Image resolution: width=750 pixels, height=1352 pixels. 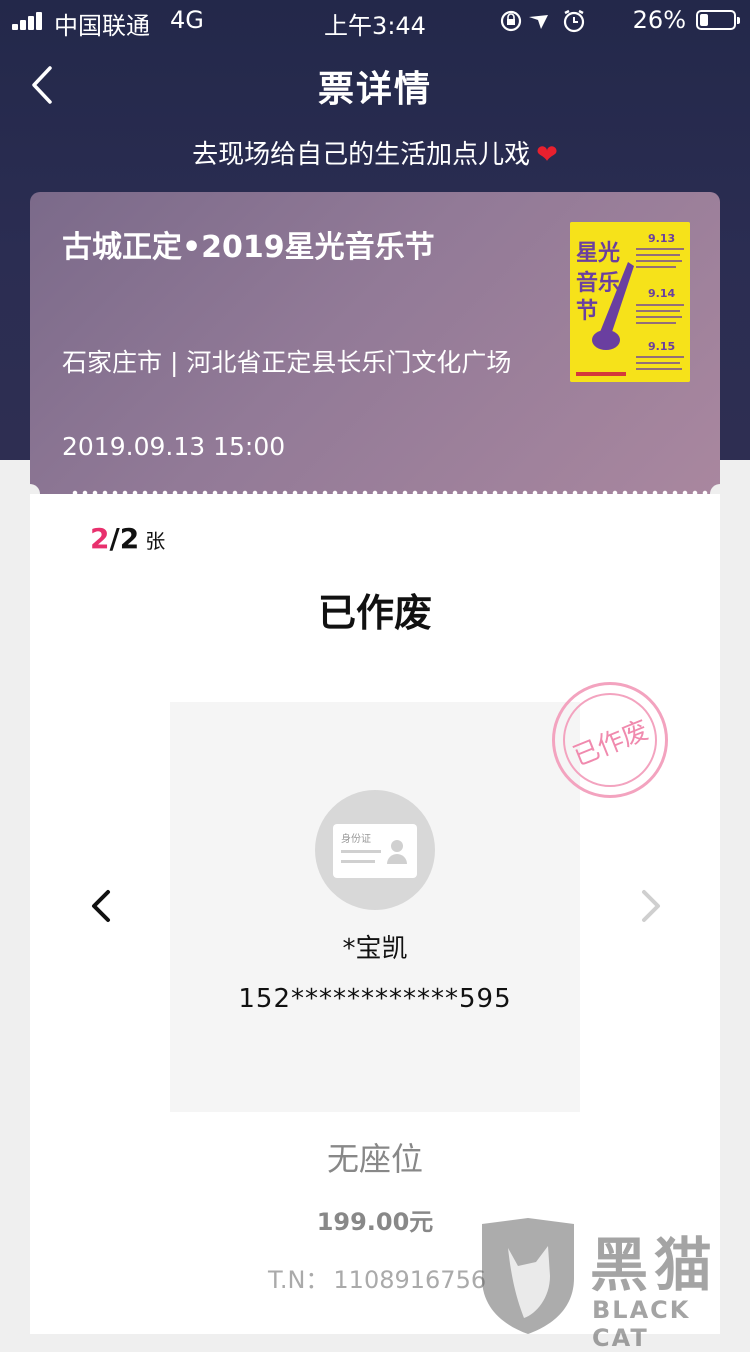 What do you see at coordinates (375, 999) in the screenshot?
I see `holder-id-number: 152************595` at bounding box center [375, 999].